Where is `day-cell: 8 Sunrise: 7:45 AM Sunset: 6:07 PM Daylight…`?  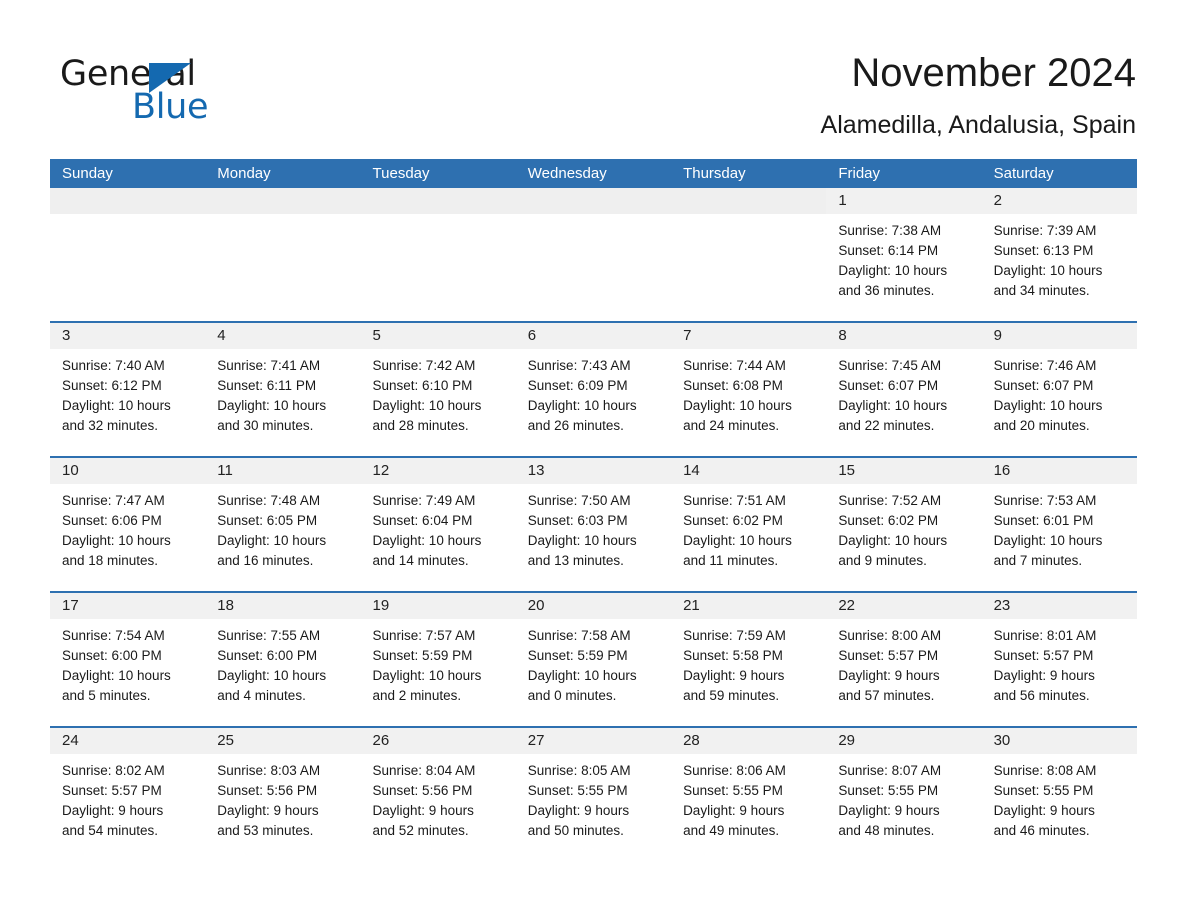 day-cell: 8 Sunrise: 7:45 AM Sunset: 6:07 PM Daylight… is located at coordinates (904, 389).